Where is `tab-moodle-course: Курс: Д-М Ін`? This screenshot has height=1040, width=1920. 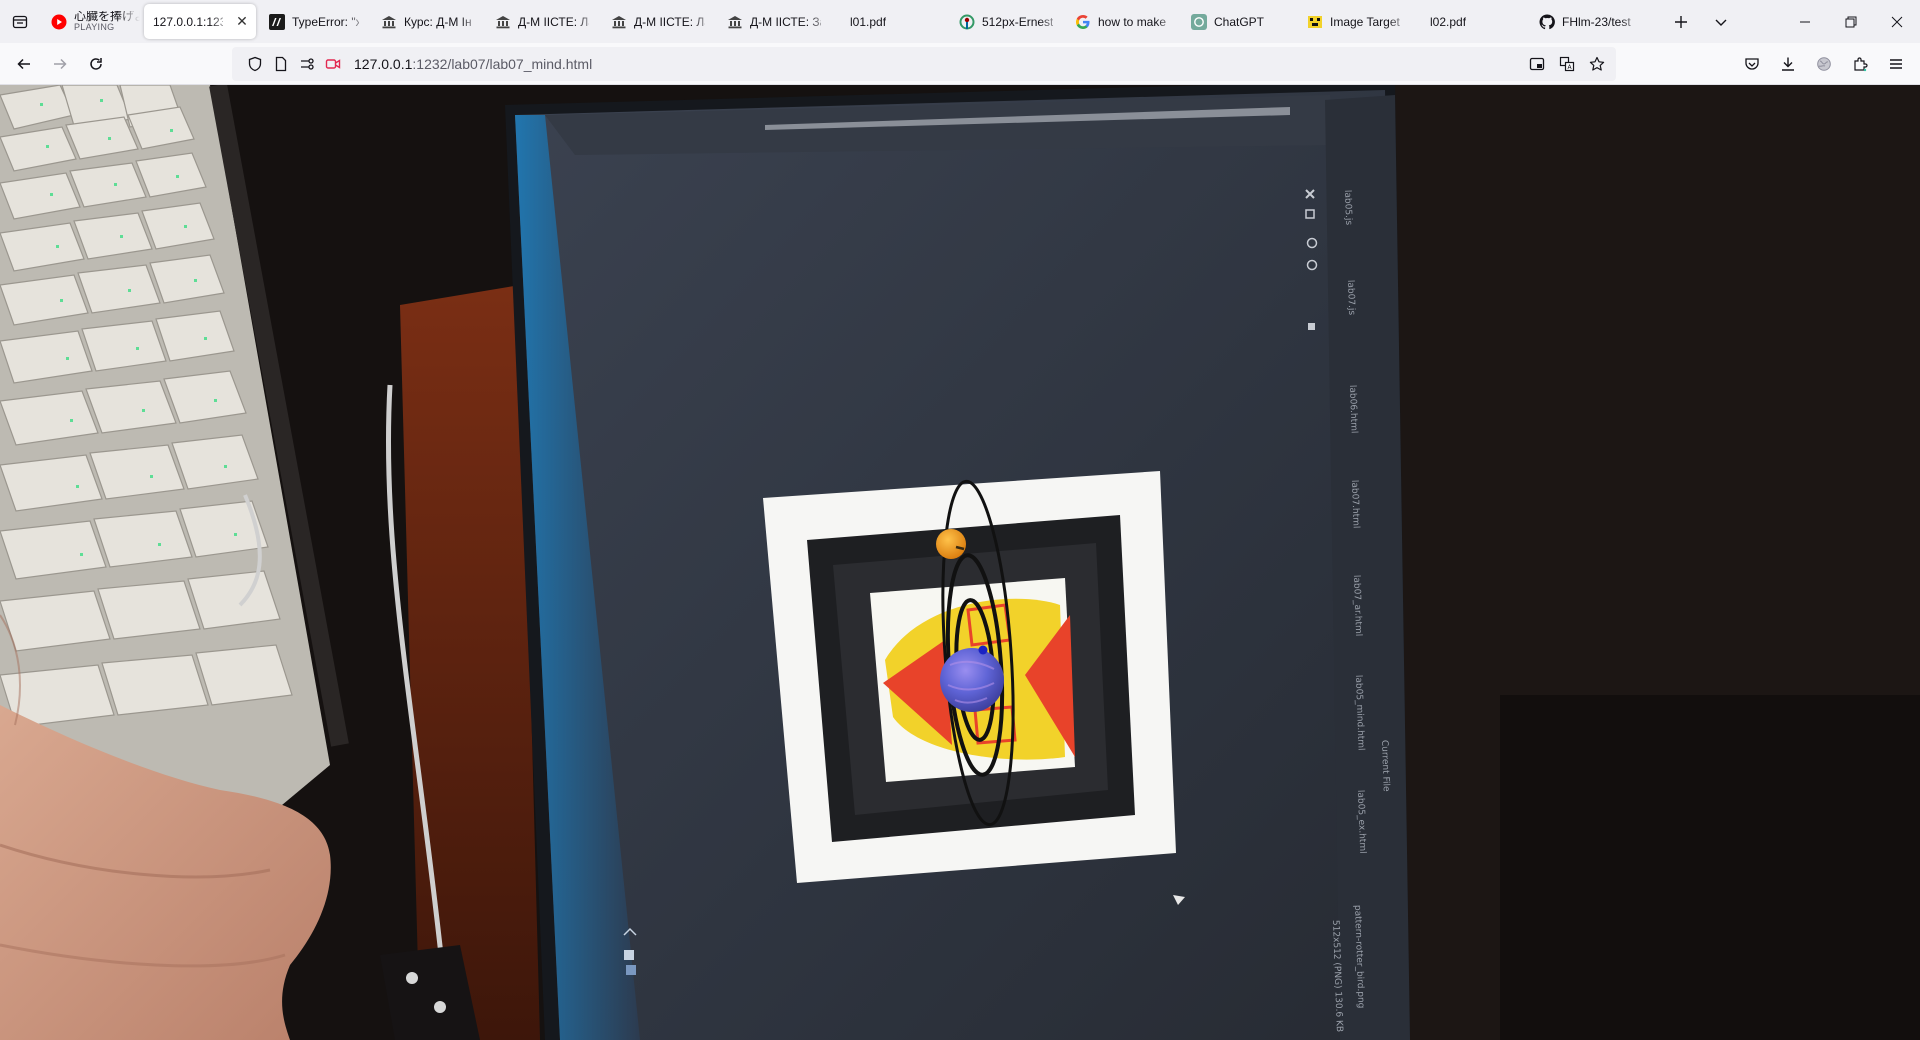
tab-moodle-course: Курс: Д-М Ін is located at coordinates (427, 21).